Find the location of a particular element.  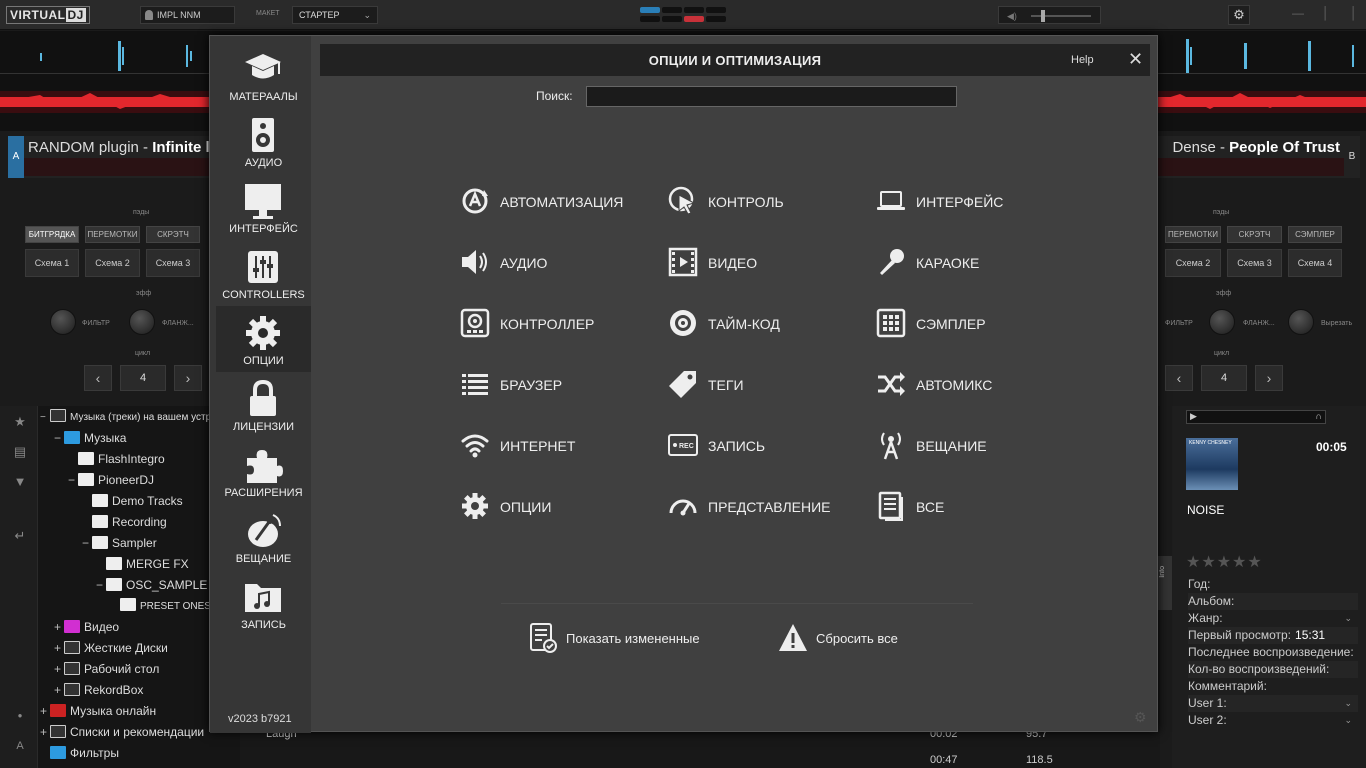

deck-b-loop-next-button: › is located at coordinates (1269, 378).